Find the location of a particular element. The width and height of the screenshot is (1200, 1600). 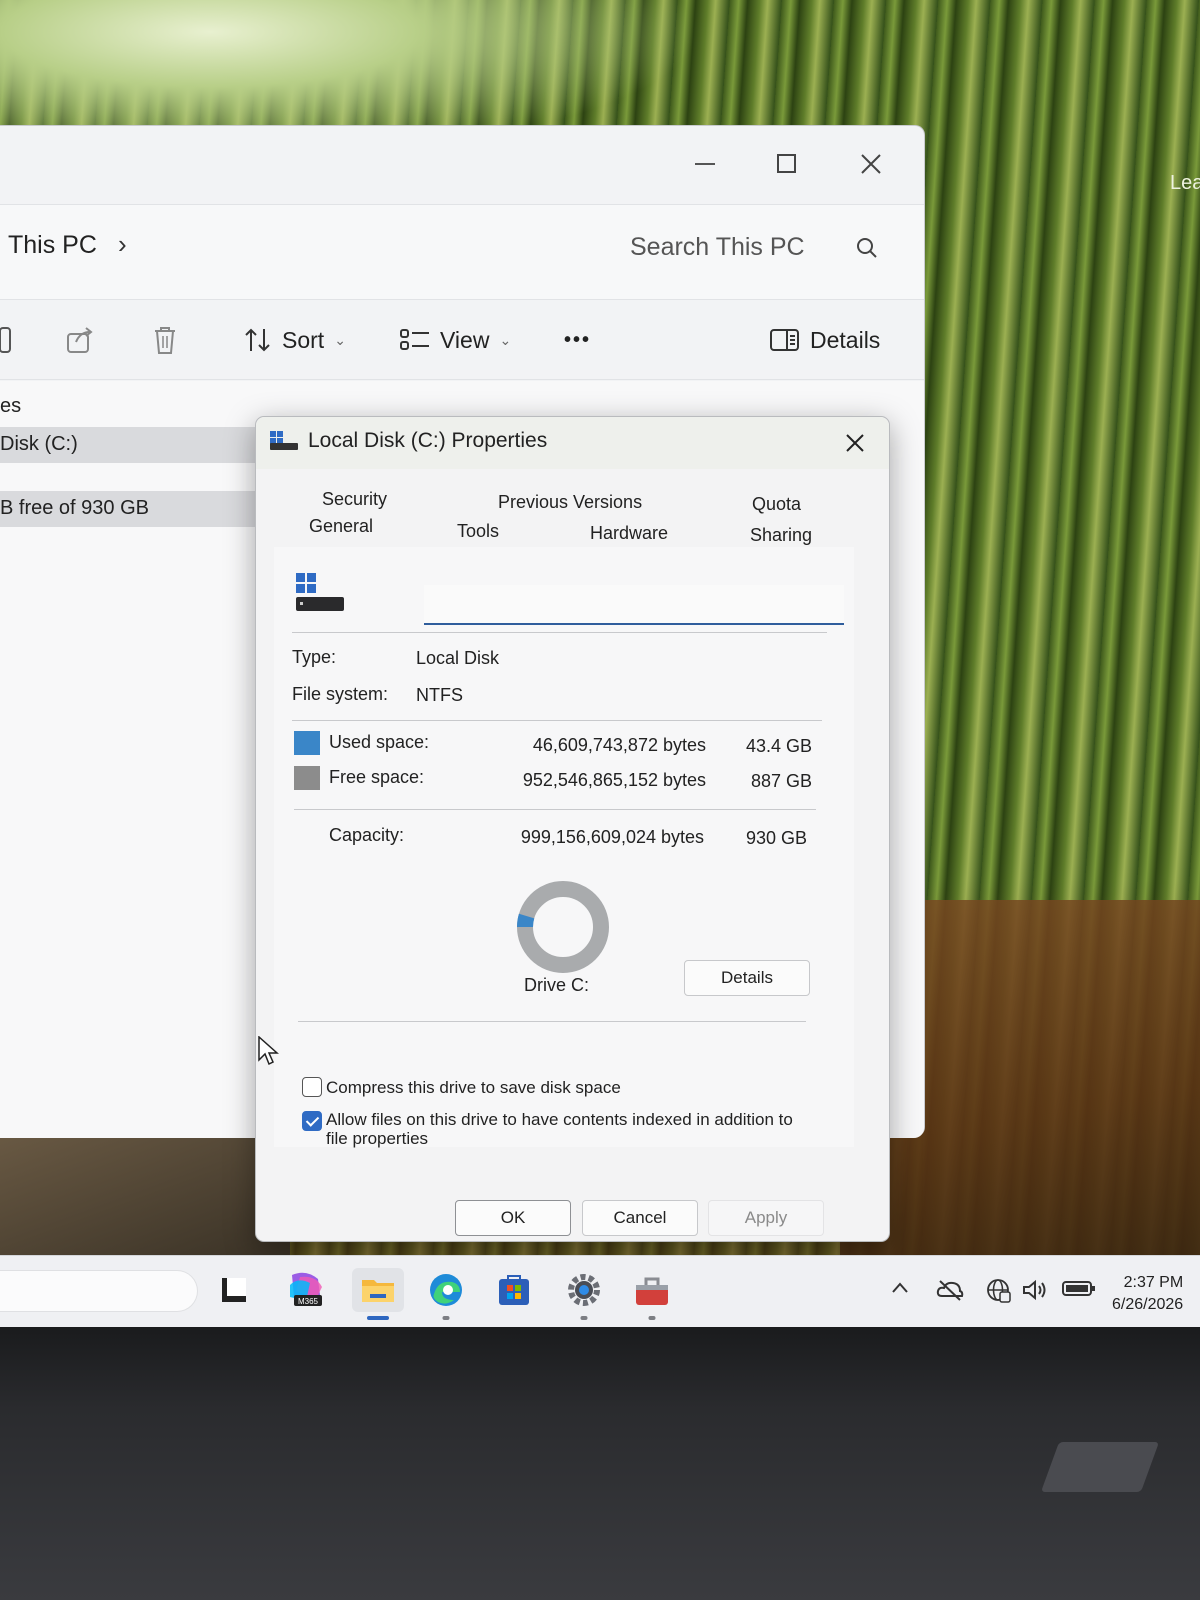

sort-chevron-icon: ⌄ is located at coordinates (340, 339).